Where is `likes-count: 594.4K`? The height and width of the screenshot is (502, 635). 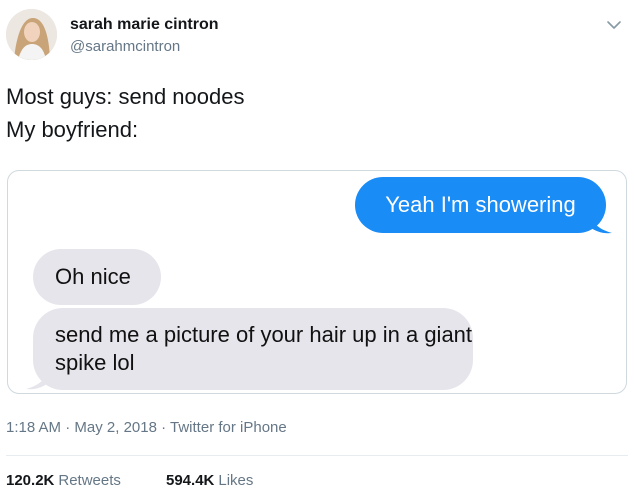 likes-count: 594.4K is located at coordinates (190, 480).